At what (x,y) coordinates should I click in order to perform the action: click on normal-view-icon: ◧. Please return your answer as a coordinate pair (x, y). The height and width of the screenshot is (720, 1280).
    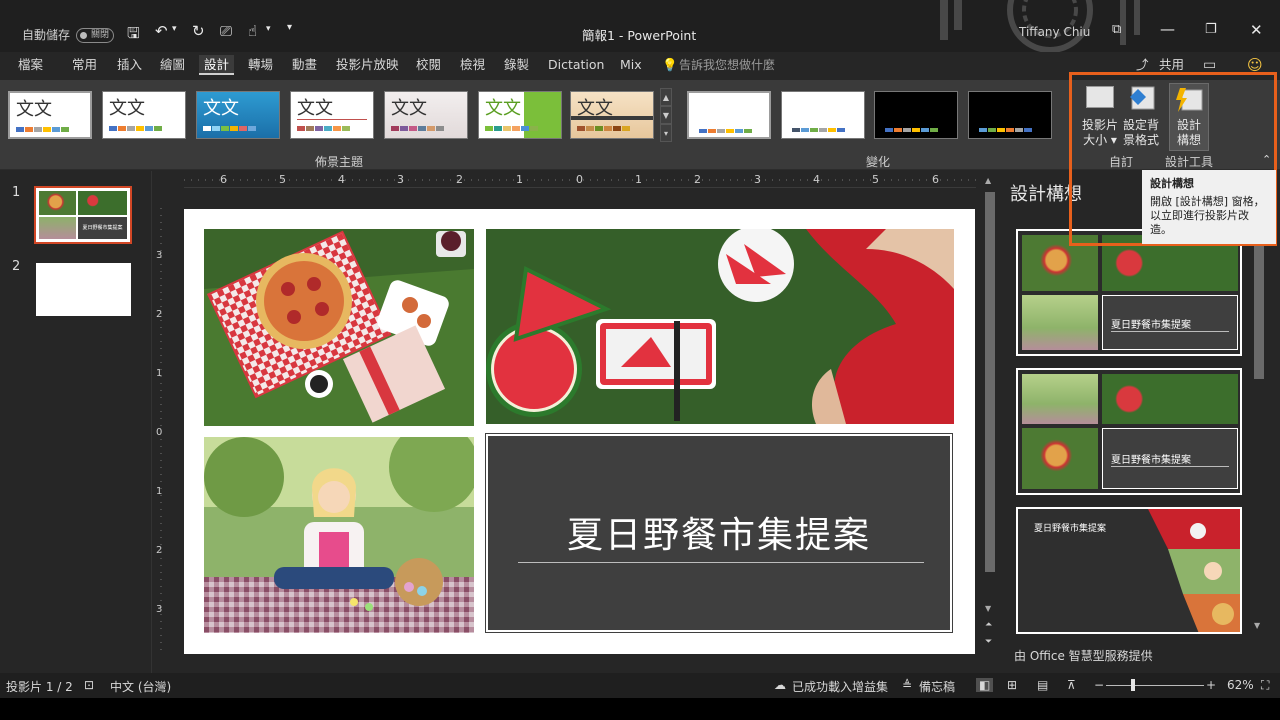
    Looking at the image, I should click on (985, 685).